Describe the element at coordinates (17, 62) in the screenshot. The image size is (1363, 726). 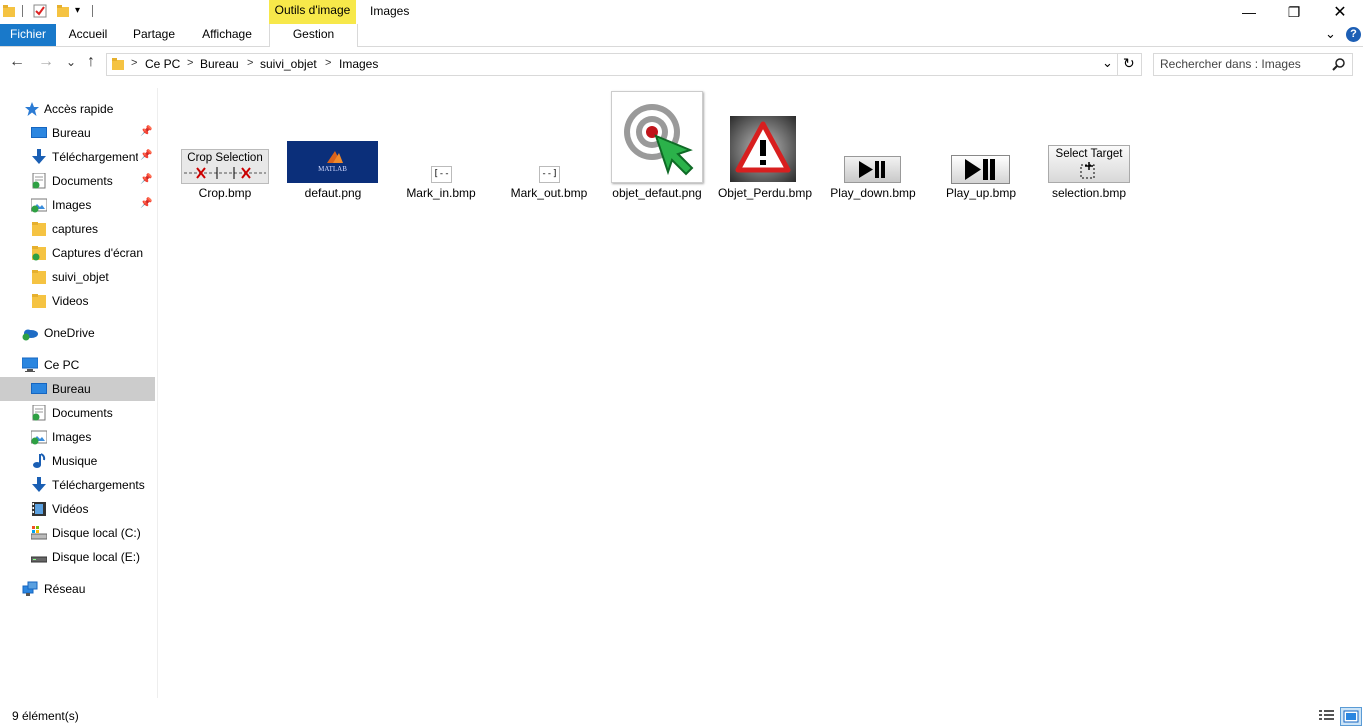
I see `back-button: ←` at that location.